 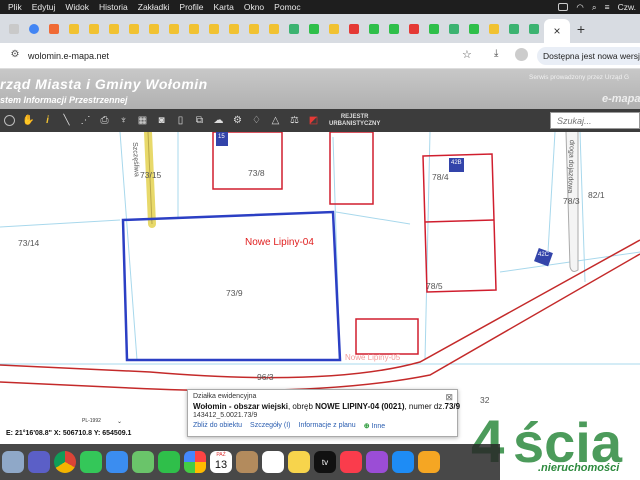 What do you see at coordinates (15, 56) in the screenshot?
I see `site-info-icon: ⚙` at bounding box center [15, 56].